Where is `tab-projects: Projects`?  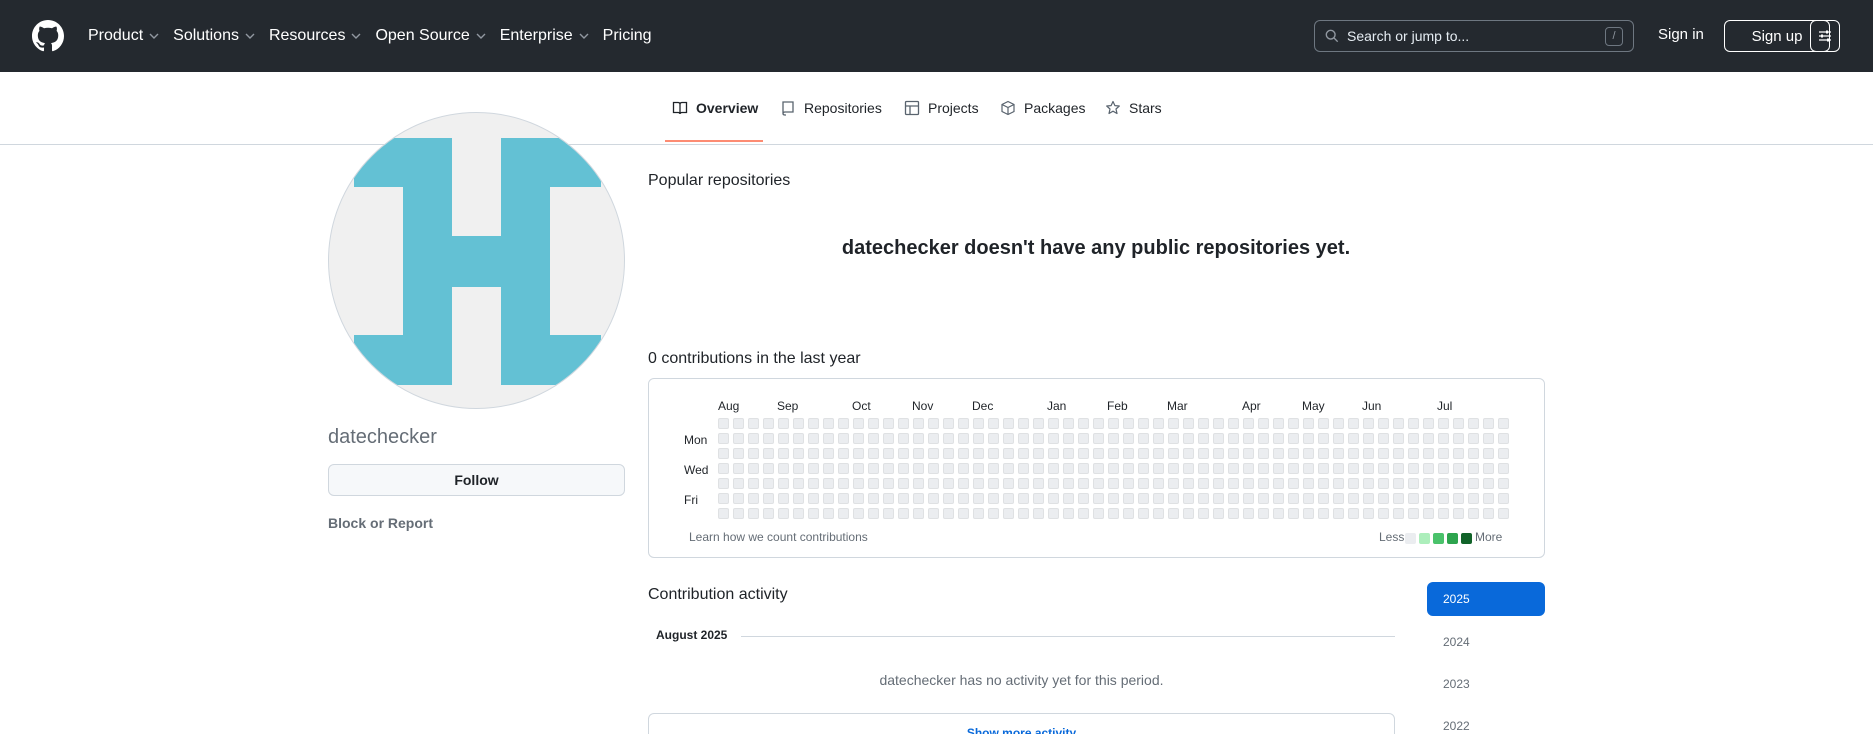
tab-projects: Projects is located at coordinates (941, 108).